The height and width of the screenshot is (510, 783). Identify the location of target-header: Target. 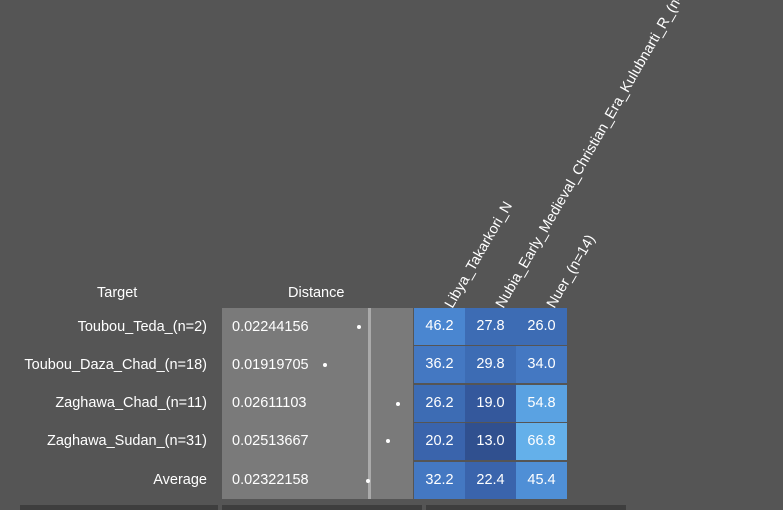
(117, 293).